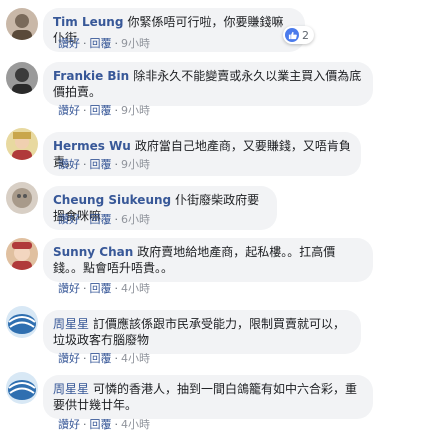  Describe the element at coordinates (135, 219) in the screenshot. I see `timestamp: 6小時` at that location.